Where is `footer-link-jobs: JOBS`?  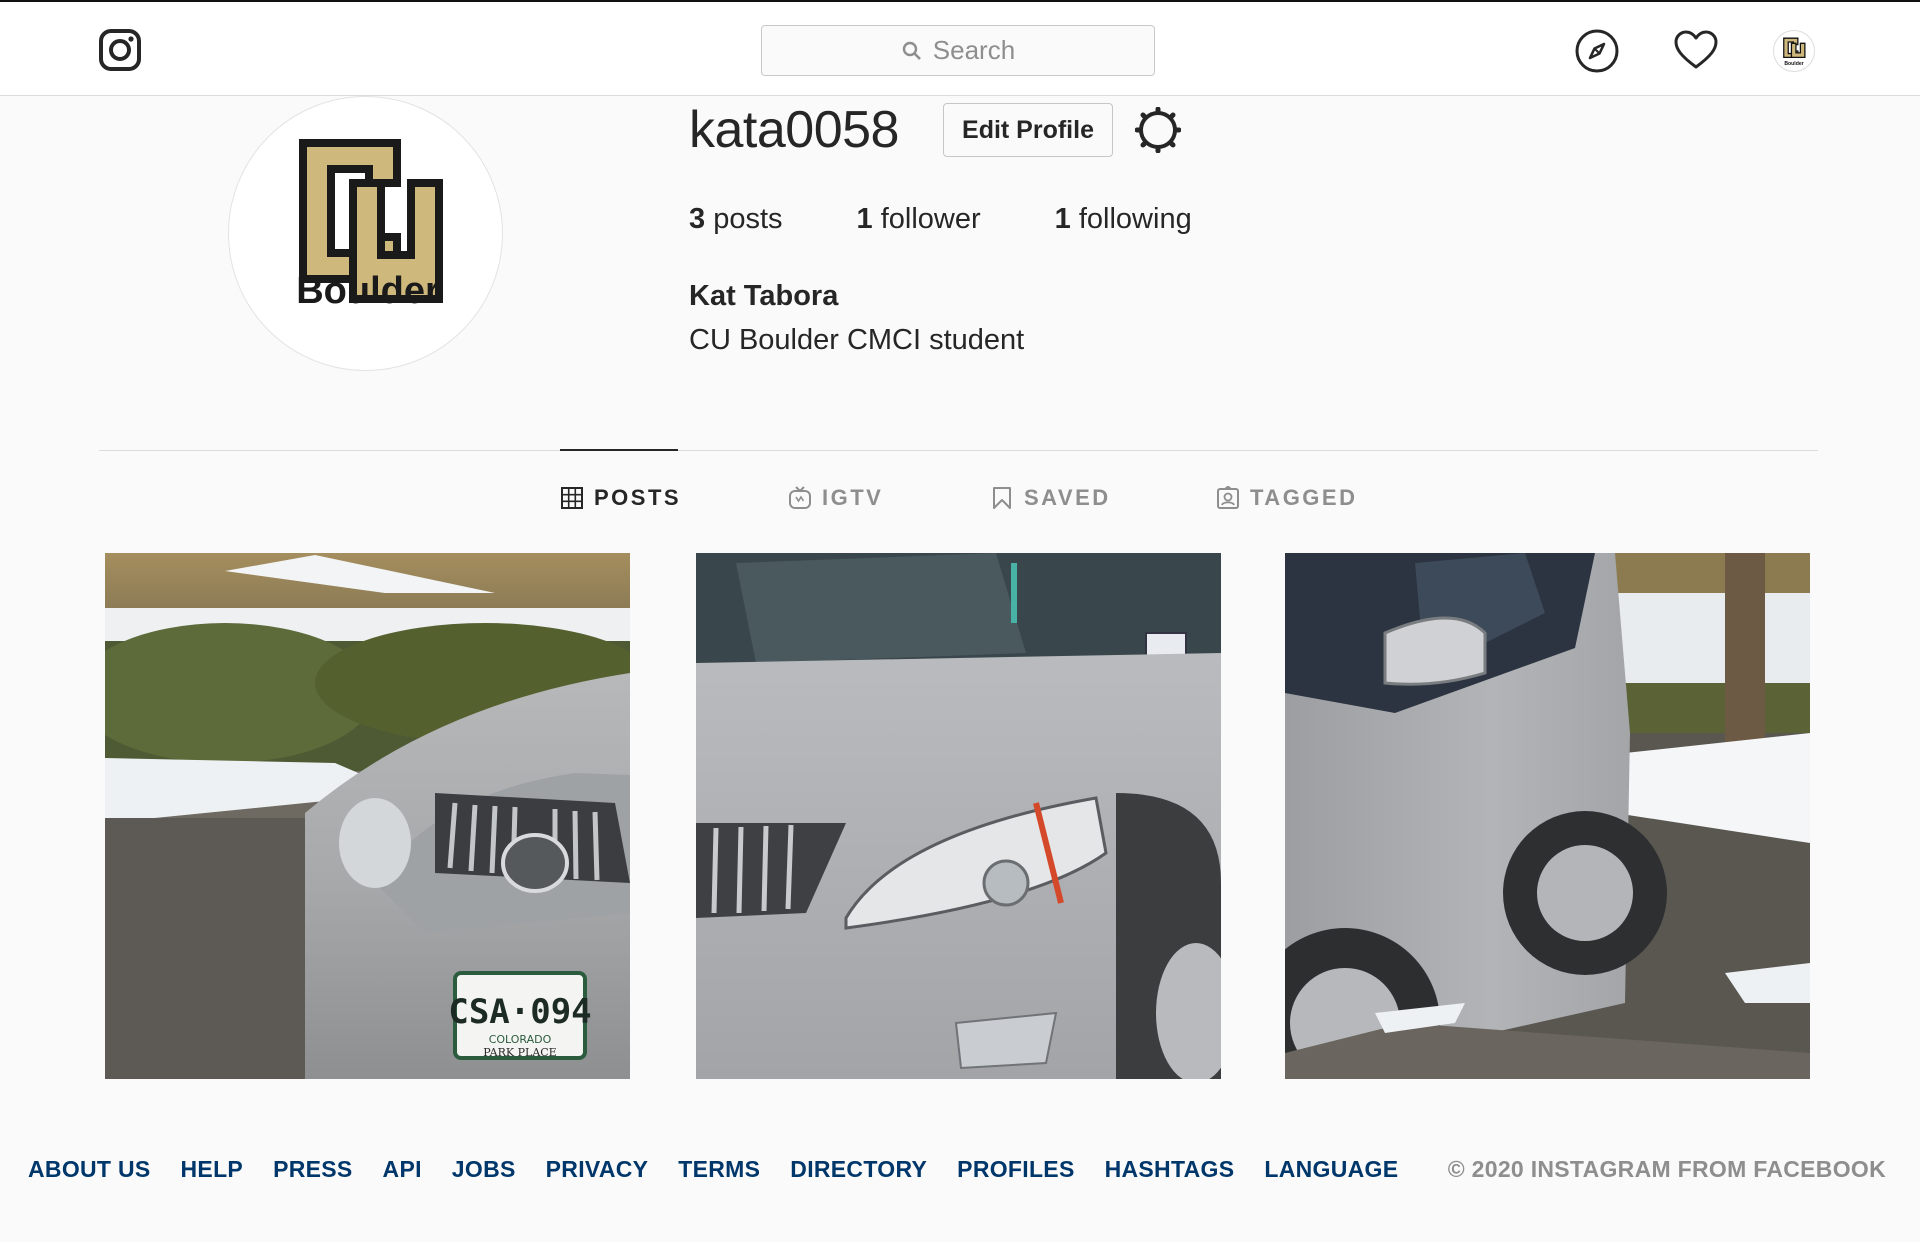 footer-link-jobs: JOBS is located at coordinates (484, 1169).